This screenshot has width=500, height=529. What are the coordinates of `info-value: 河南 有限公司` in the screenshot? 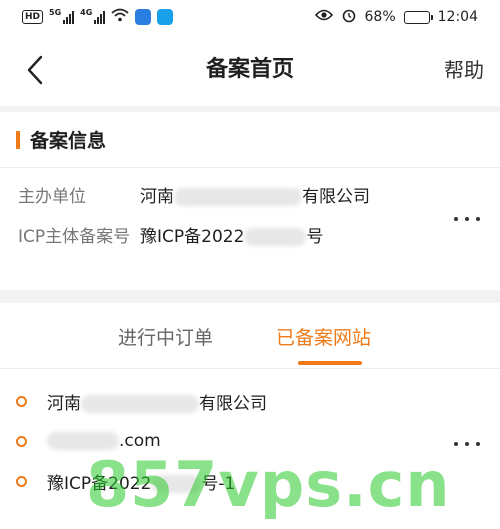 It's located at (255, 197).